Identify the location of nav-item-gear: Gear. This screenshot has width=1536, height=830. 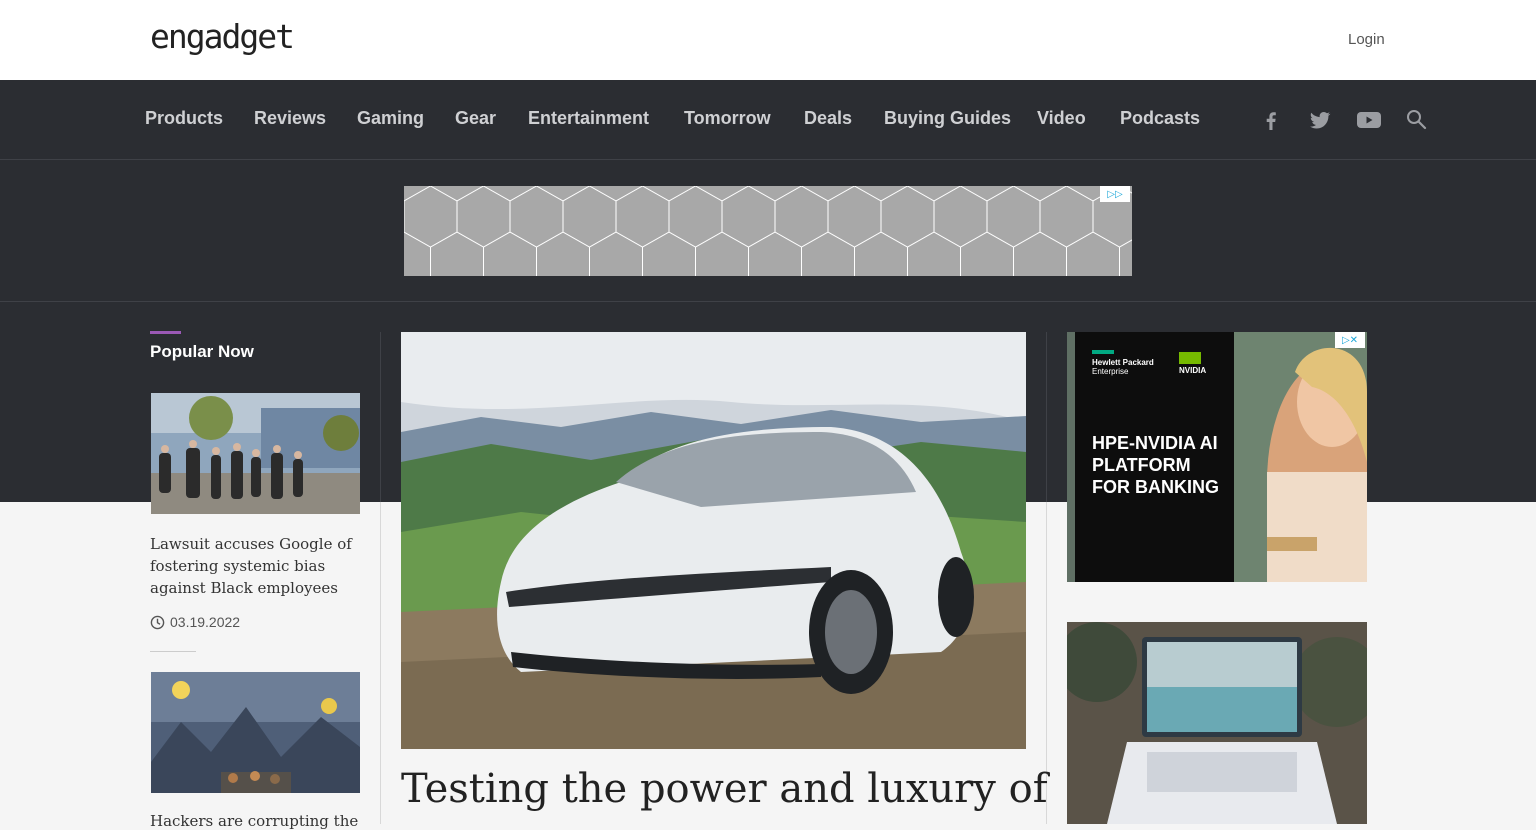
(475, 118).